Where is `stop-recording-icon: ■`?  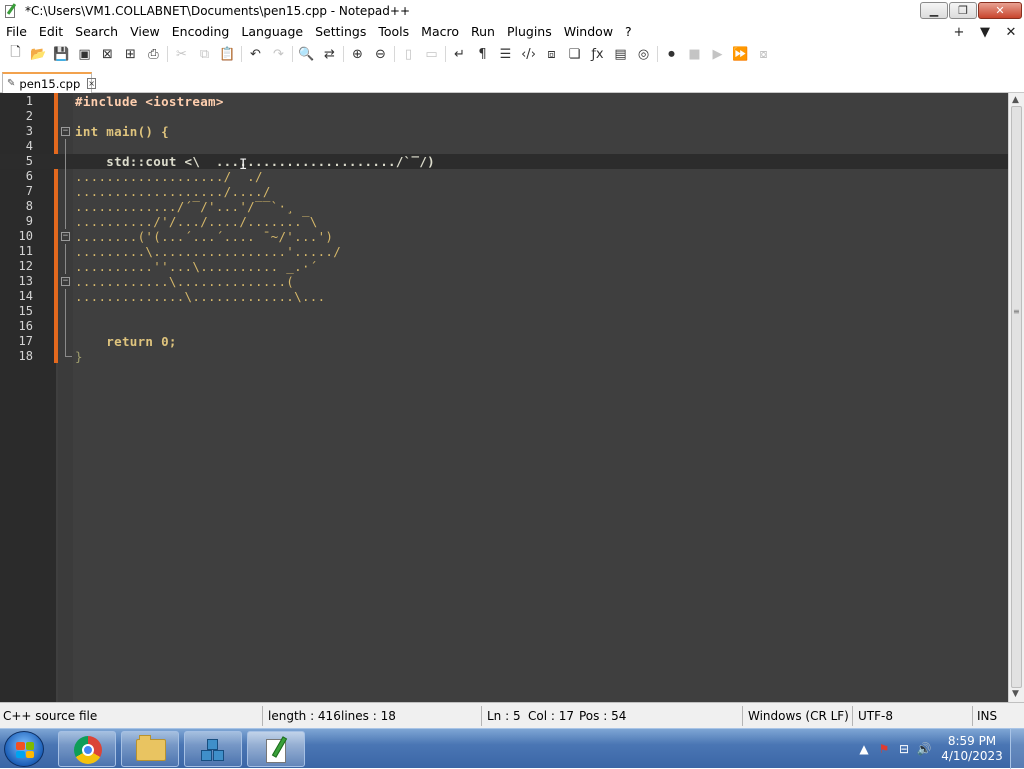
stop-recording-icon: ■ is located at coordinates (694, 54).